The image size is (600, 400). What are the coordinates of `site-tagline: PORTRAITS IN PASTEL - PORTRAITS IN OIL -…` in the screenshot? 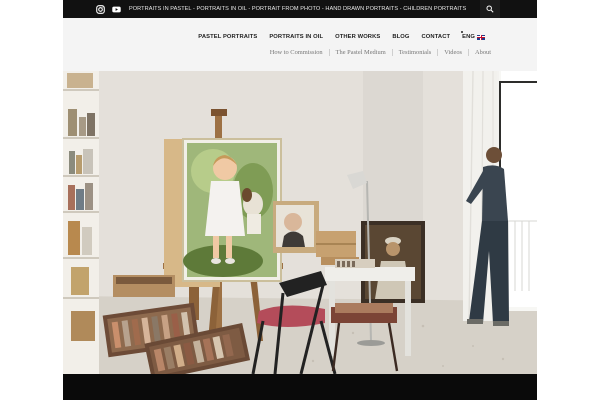 It's located at (298, 9).